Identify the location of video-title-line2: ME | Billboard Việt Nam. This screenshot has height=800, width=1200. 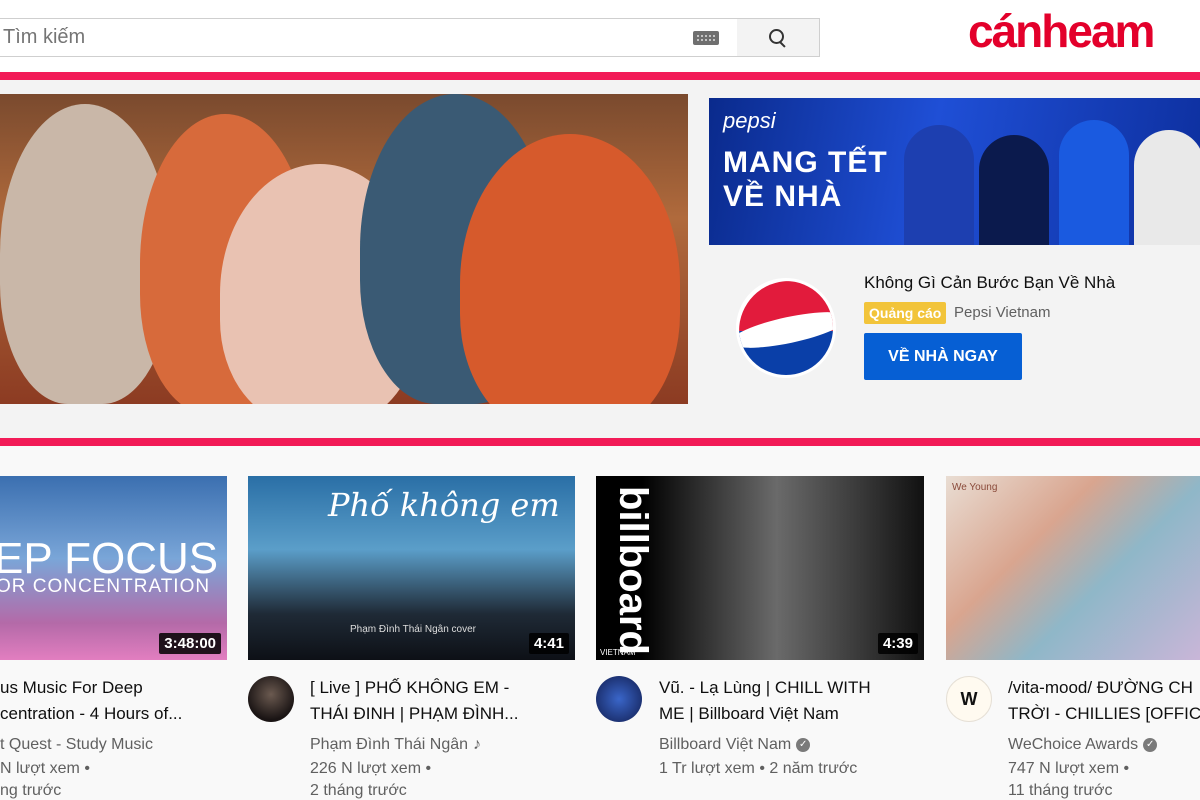
(749, 713).